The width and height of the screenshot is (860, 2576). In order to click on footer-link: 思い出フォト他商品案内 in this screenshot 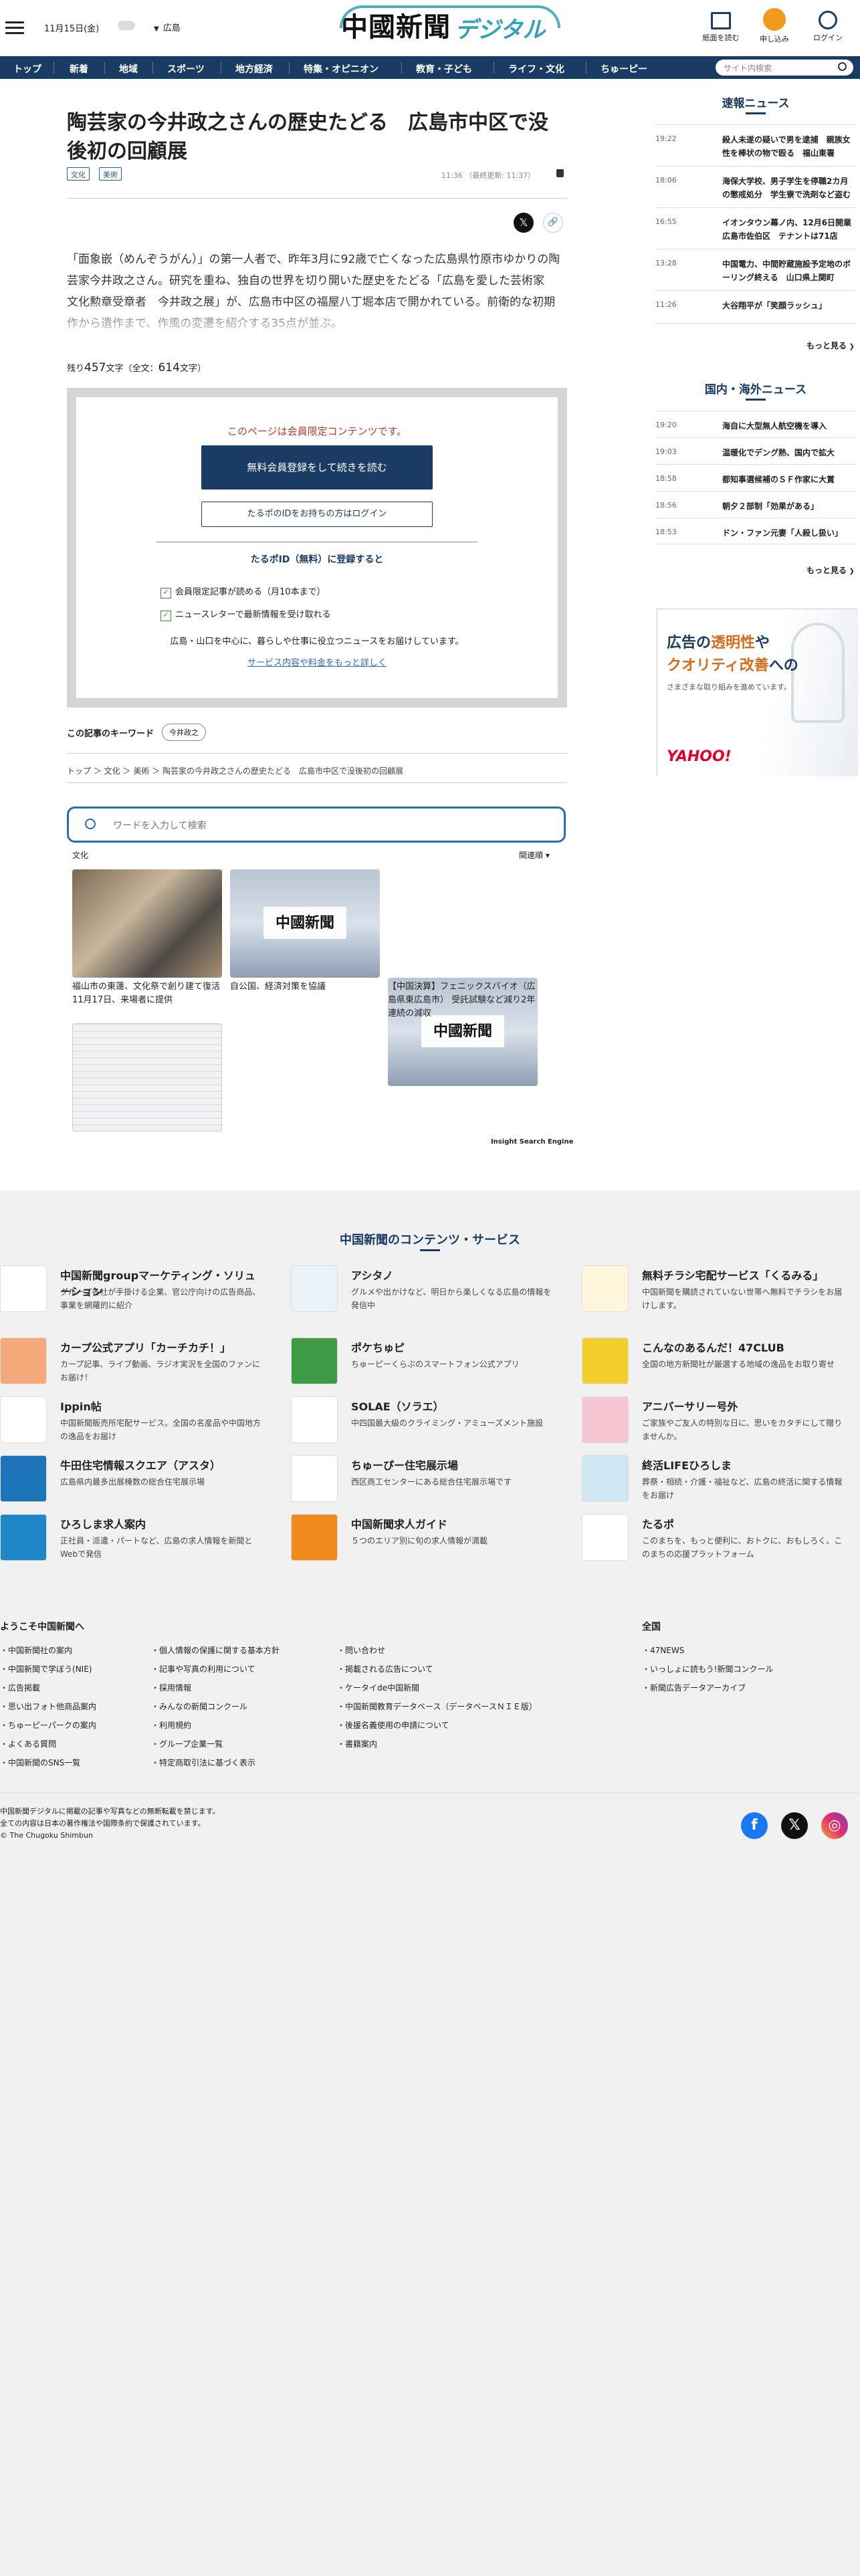, I will do `click(48, 1706)`.